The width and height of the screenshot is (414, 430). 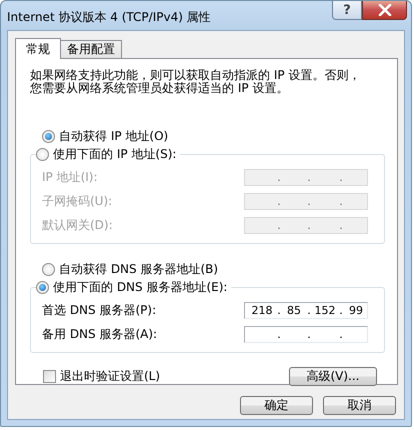 I want to click on tab: 常规, so click(x=38, y=48).